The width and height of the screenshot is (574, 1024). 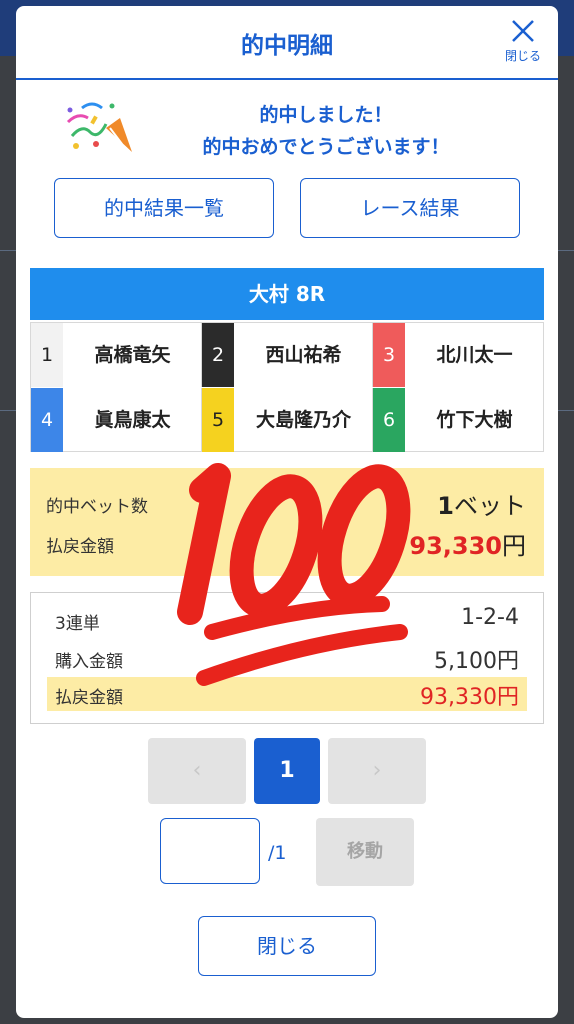 I want to click on payout-amount-label: 払戻金額, so click(x=80, y=547).